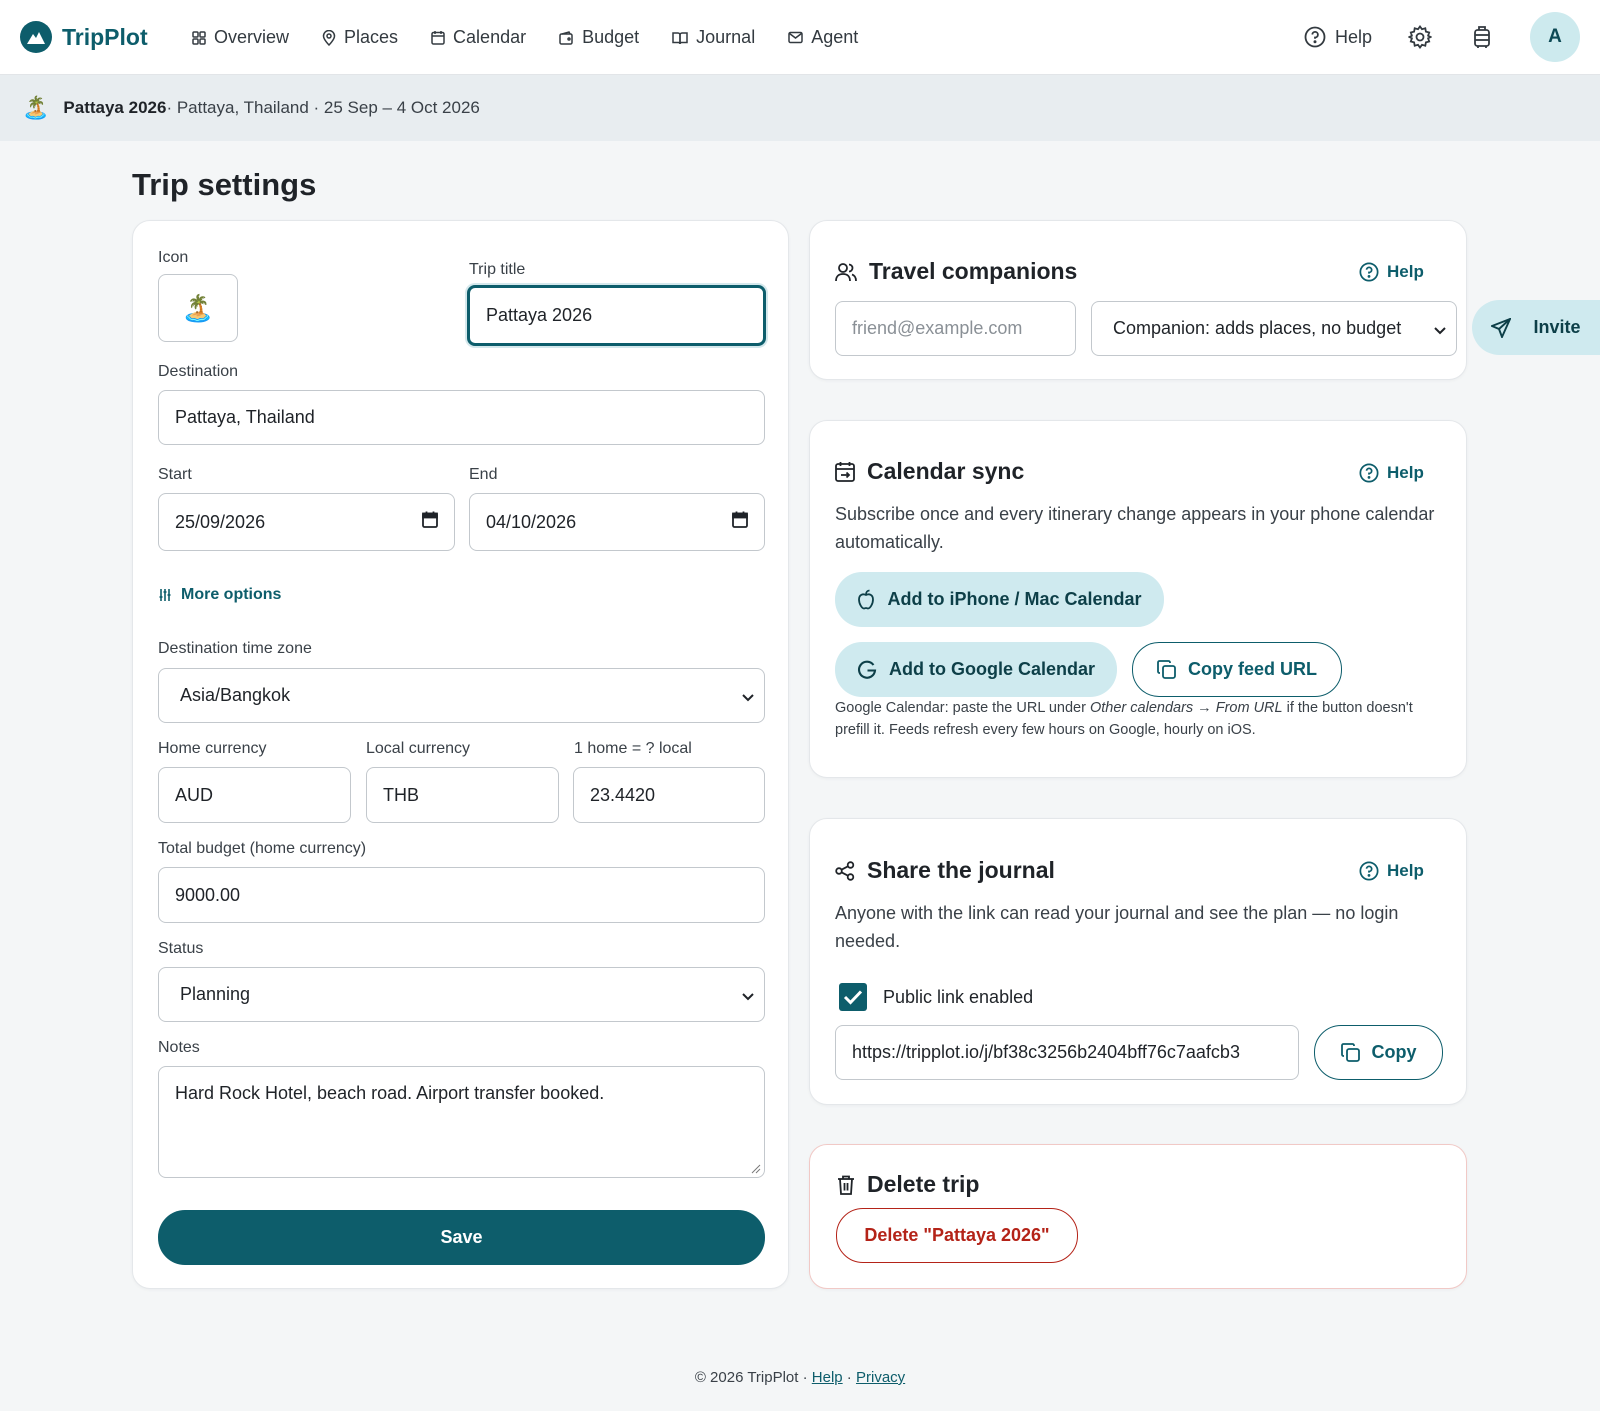 The width and height of the screenshot is (1600, 1411). Describe the element at coordinates (1555, 37) in the screenshot. I see `avatar: A` at that location.